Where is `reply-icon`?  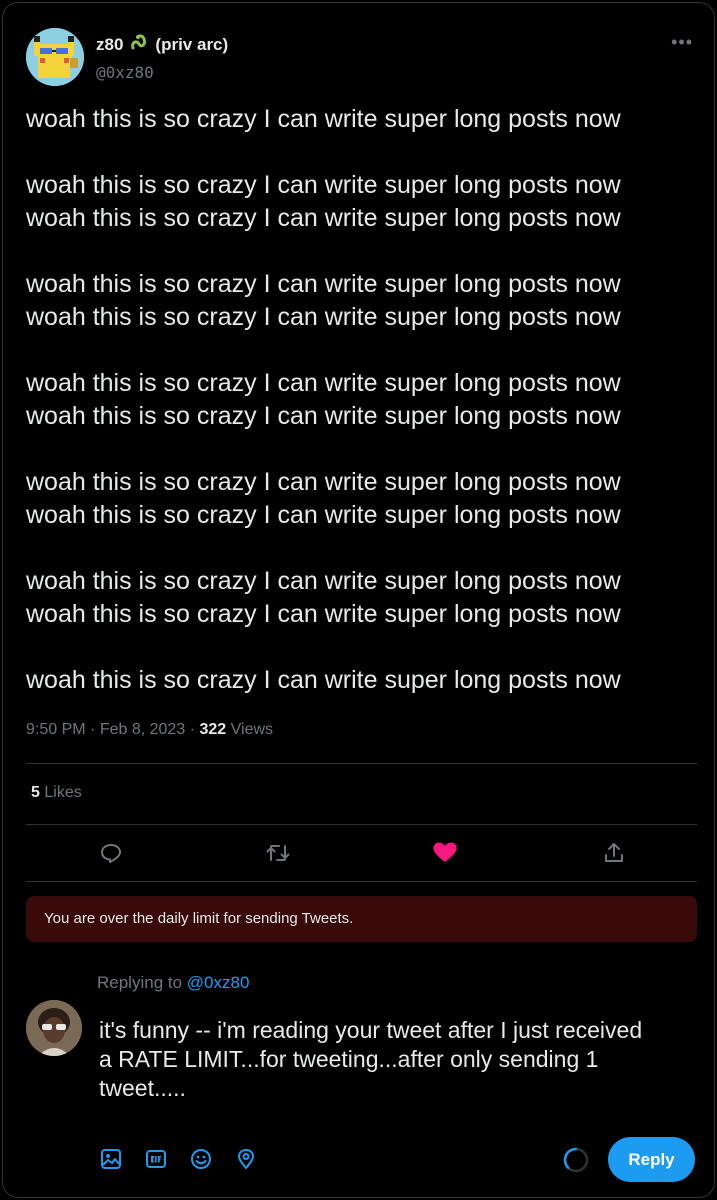 reply-icon is located at coordinates (111, 853).